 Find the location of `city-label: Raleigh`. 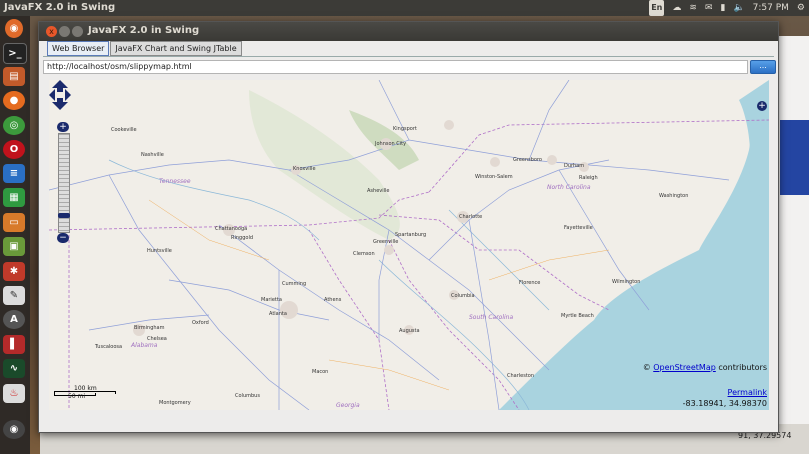

city-label: Raleigh is located at coordinates (588, 178).